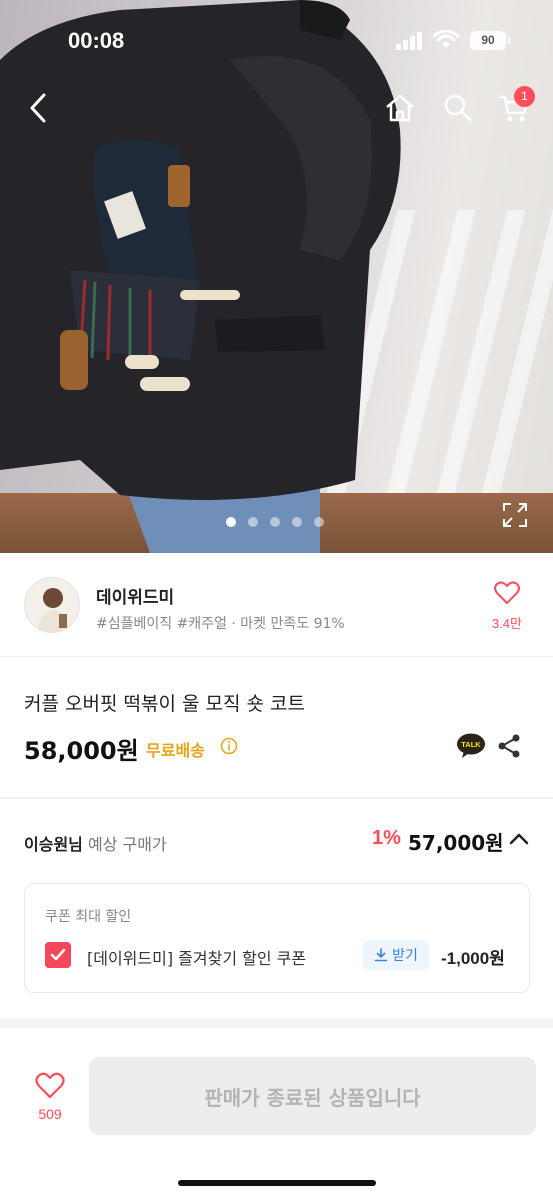 Image resolution: width=553 pixels, height=1200 pixels. I want to click on svg-text: TALK, so click(471, 744).